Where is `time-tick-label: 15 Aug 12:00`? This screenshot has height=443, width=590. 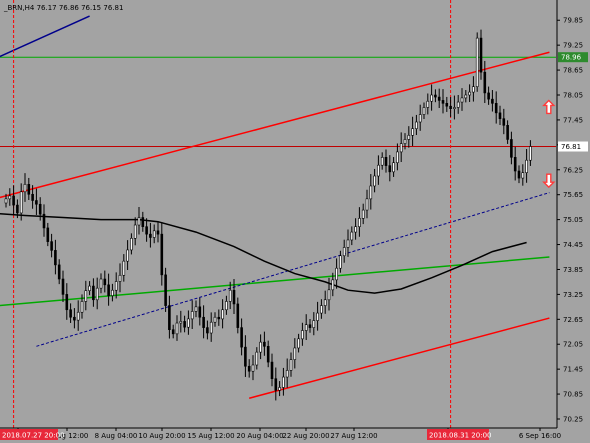 time-tick-label: 15 Aug 12:00 is located at coordinates (210, 436).